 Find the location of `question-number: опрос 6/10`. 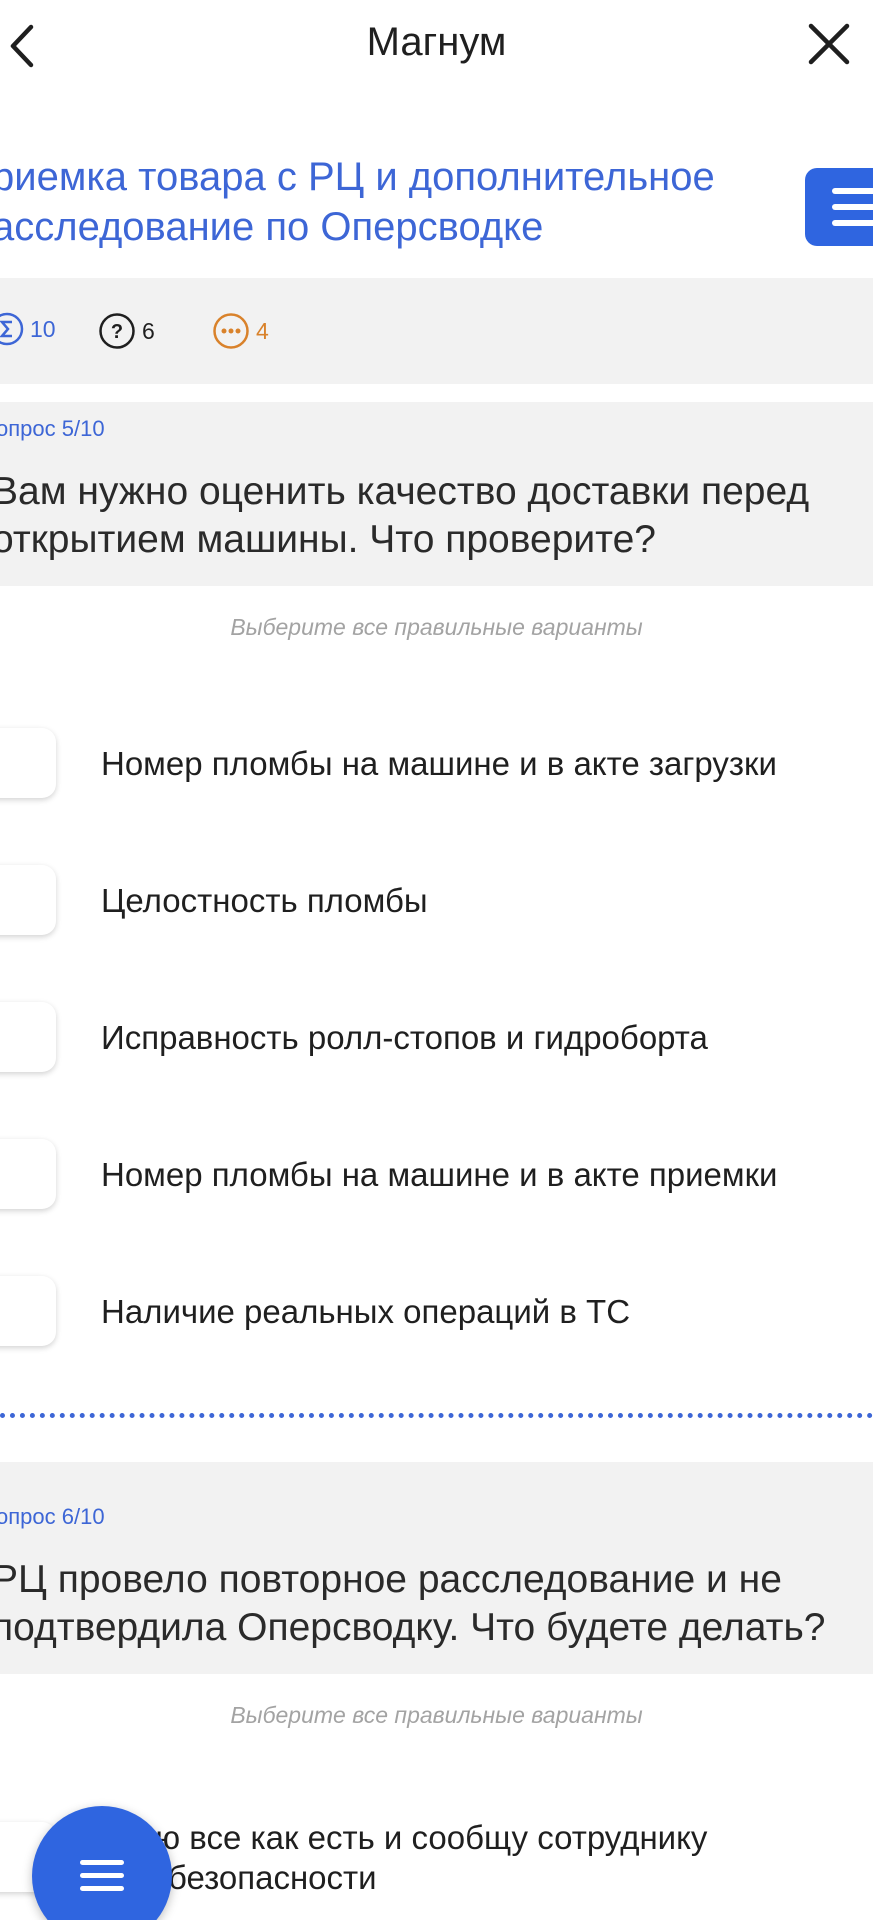

question-number: опрос 6/10 is located at coordinates (52, 1516).